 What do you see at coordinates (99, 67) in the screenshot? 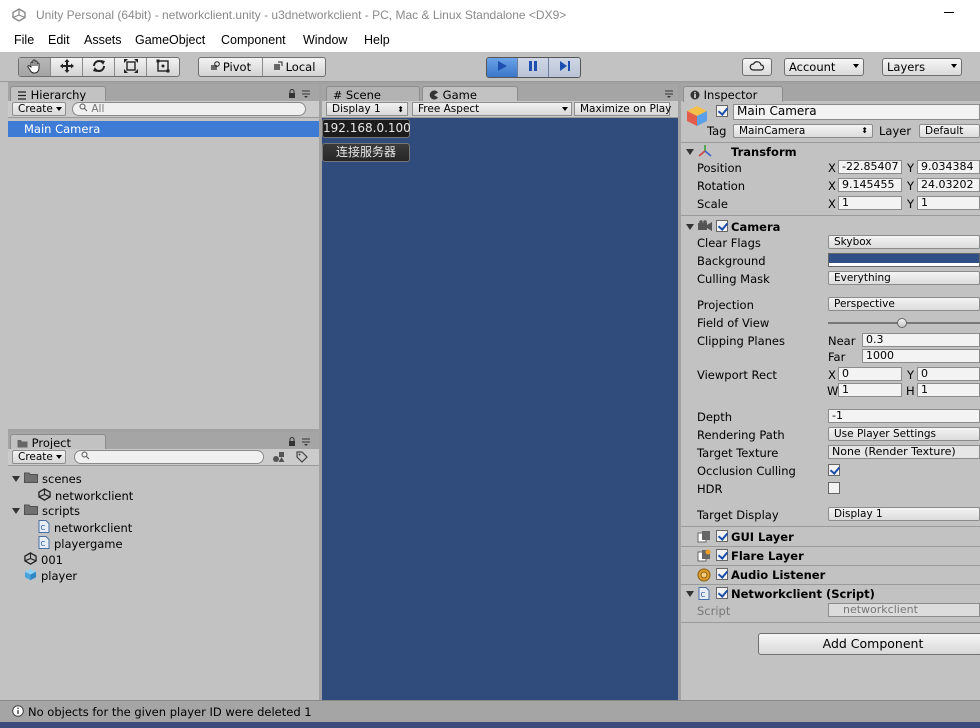
I see `rotate-tool-button` at bounding box center [99, 67].